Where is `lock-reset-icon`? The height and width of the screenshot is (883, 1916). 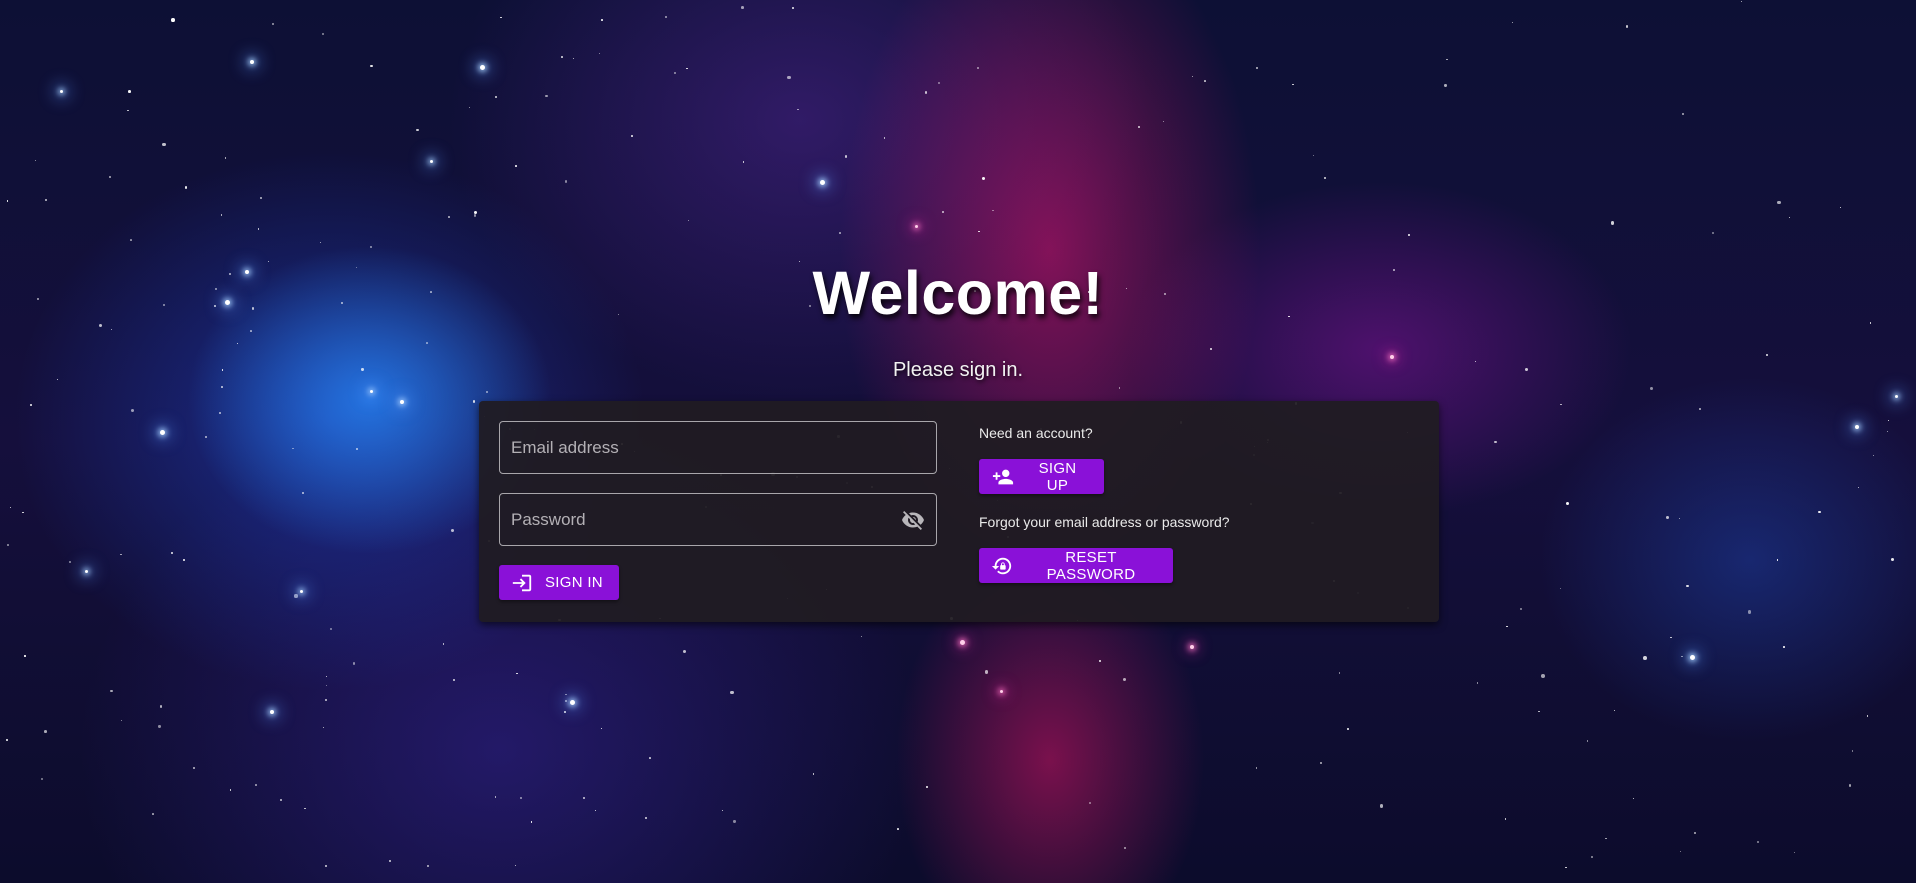
lock-reset-icon is located at coordinates (1008, 566).